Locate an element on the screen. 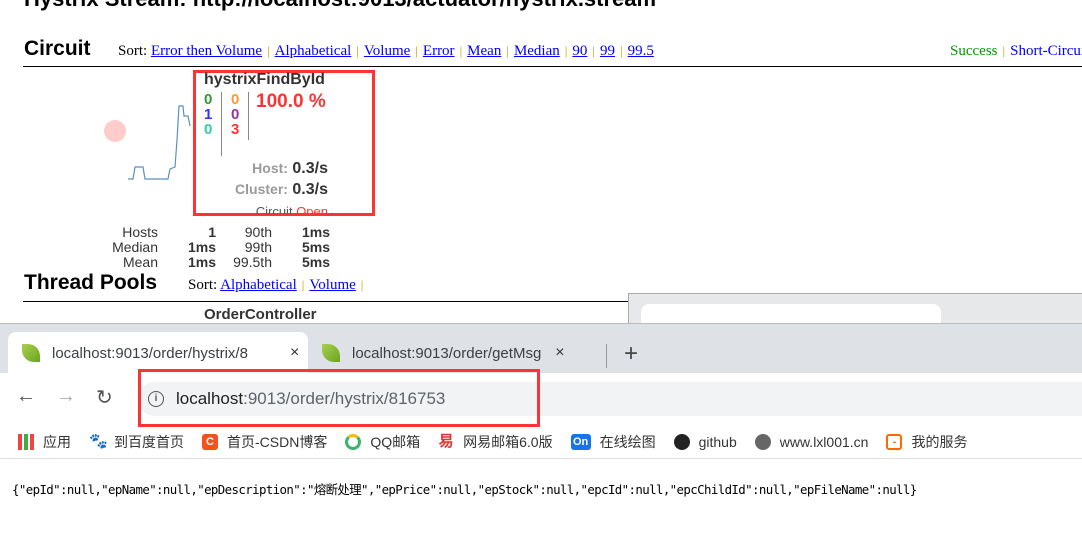  circuit-status-label: Circuit is located at coordinates (274, 209).